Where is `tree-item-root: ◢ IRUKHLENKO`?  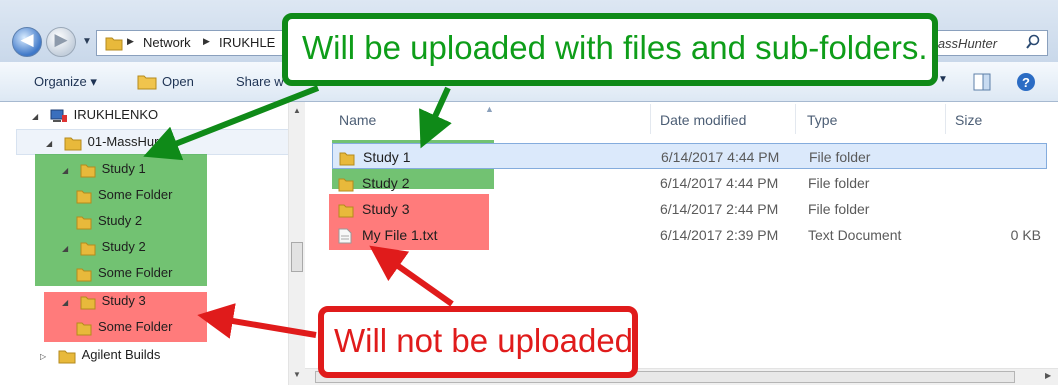 tree-item-root: ◢ IRUKHLENKO is located at coordinates (95, 115).